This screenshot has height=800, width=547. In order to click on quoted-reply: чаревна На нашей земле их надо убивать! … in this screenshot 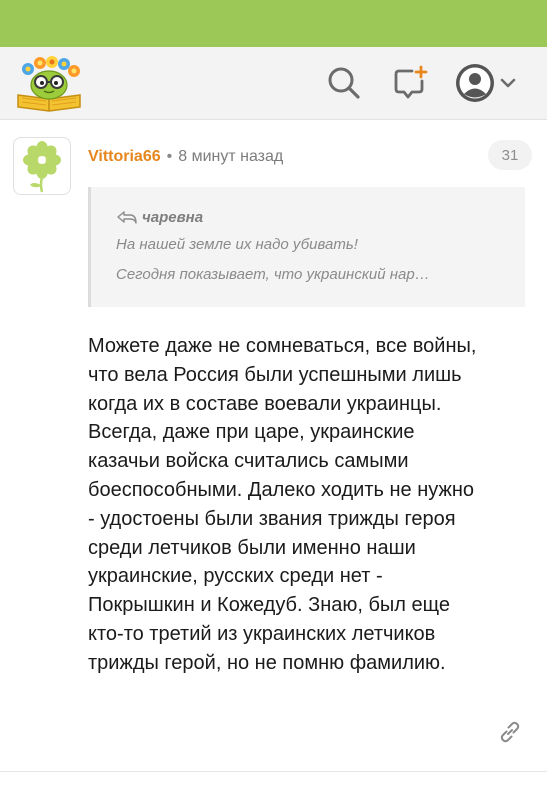, I will do `click(306, 247)`.